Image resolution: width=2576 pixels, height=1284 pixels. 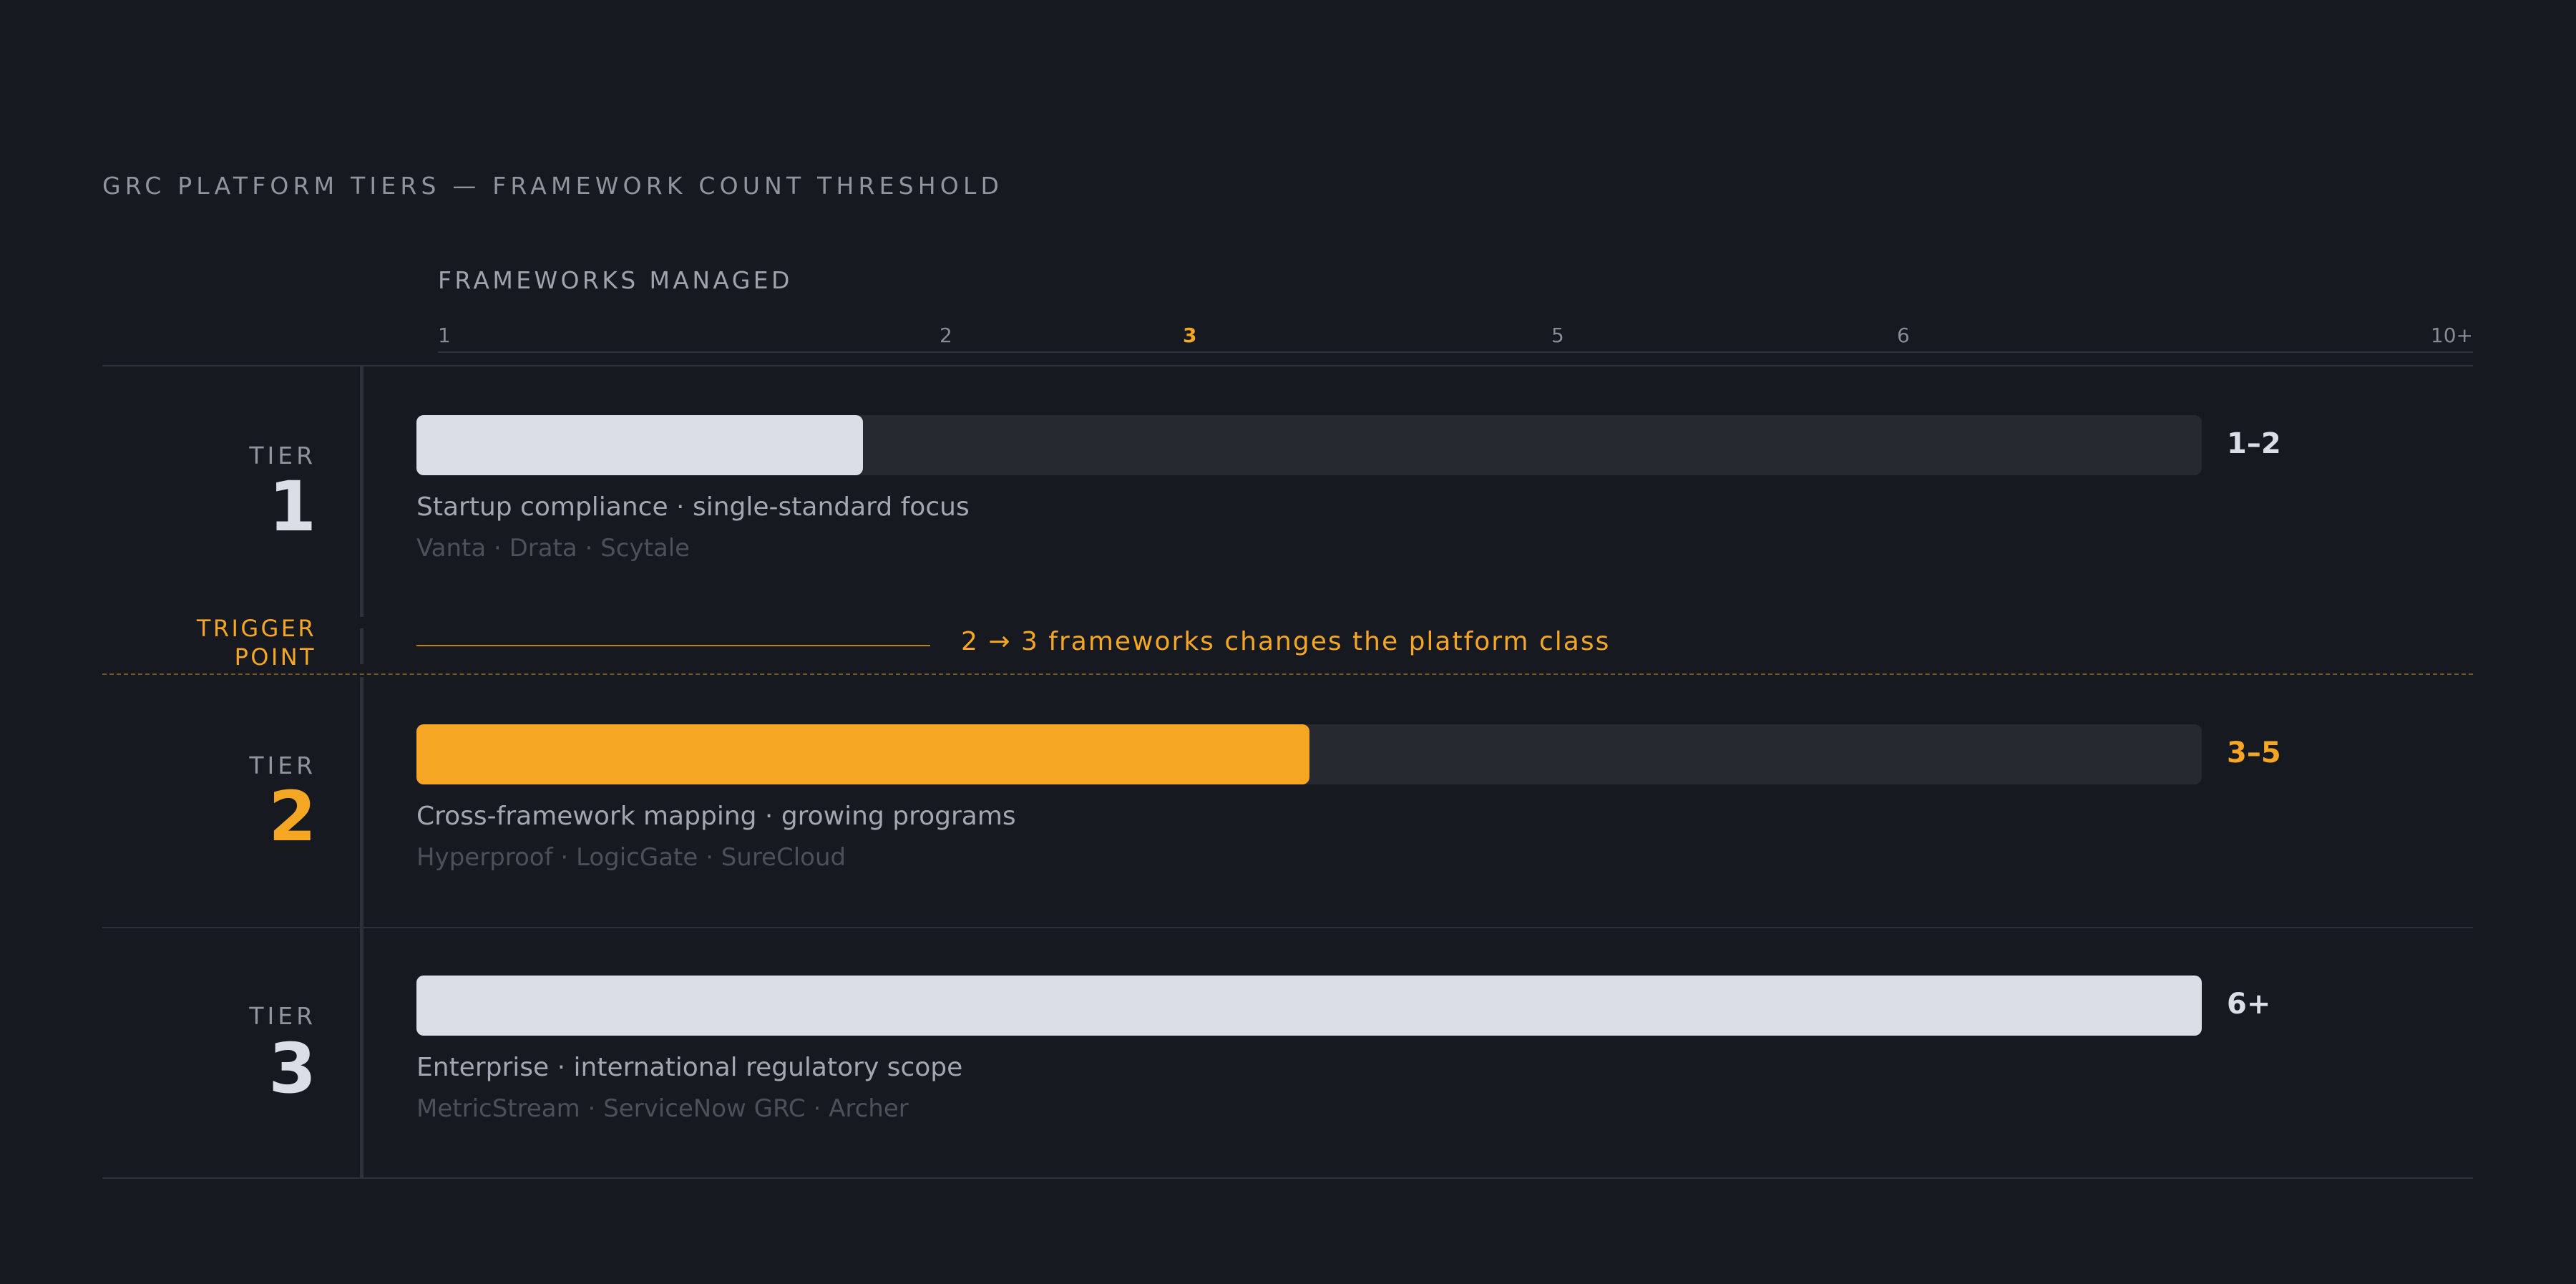 What do you see at coordinates (275, 657) in the screenshot?
I see `trigger-label-line2: POINT` at bounding box center [275, 657].